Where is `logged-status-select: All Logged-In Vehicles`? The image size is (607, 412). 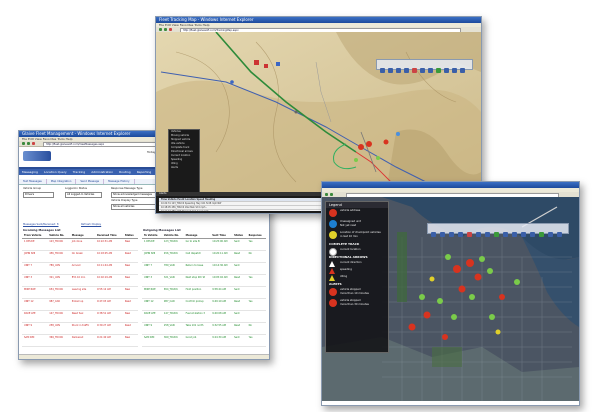
logged-status-select: All Logged-In Vehicles is located at coordinates (83, 195).